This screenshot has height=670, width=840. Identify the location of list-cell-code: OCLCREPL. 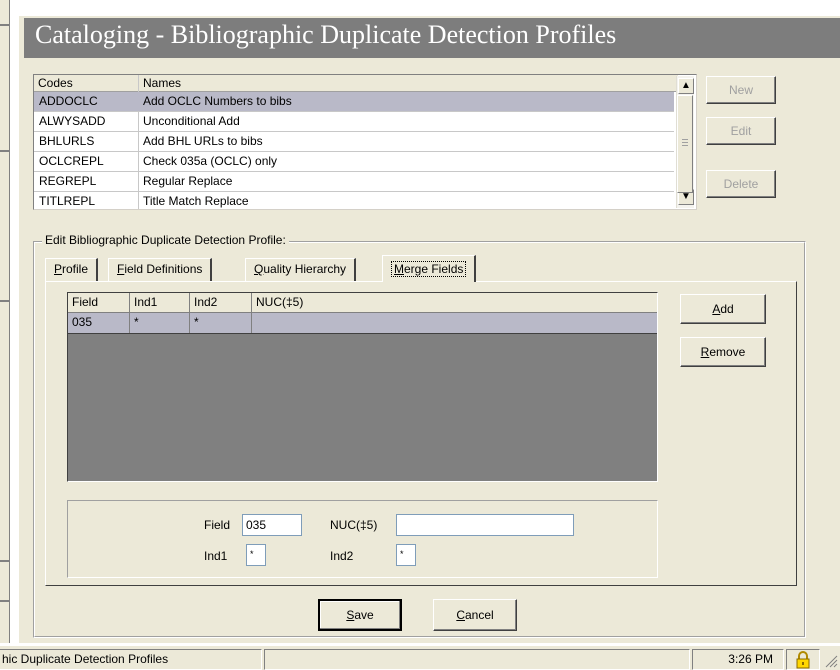
(71, 161).